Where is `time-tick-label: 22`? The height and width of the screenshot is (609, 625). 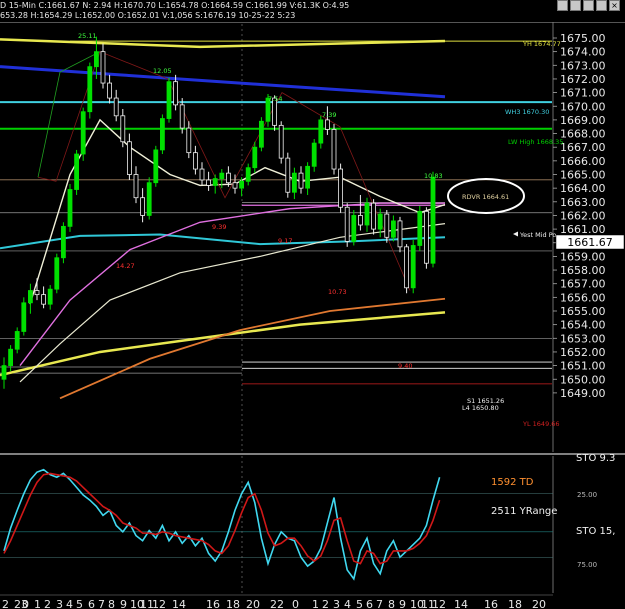
time-tick-label: 22 is located at coordinates (277, 603).